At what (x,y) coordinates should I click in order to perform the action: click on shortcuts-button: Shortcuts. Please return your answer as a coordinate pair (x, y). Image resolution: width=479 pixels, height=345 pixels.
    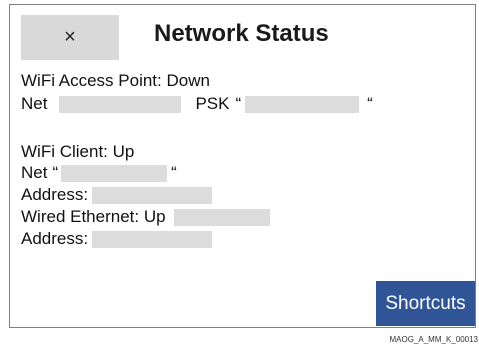
    Looking at the image, I should click on (425, 303).